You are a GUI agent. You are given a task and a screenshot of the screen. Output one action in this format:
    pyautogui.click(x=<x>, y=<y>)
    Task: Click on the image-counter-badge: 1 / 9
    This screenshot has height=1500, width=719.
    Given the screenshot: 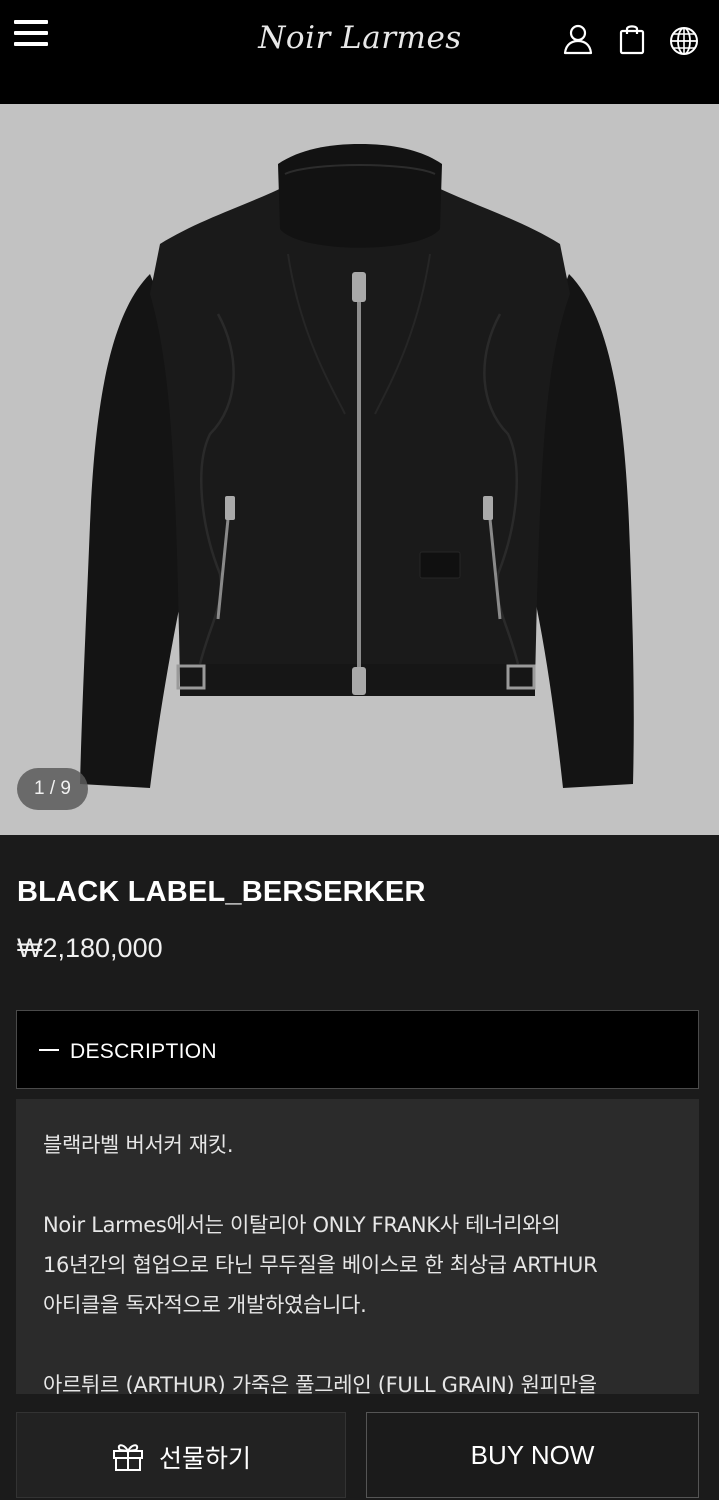 What is the action you would take?
    pyautogui.click(x=52, y=789)
    